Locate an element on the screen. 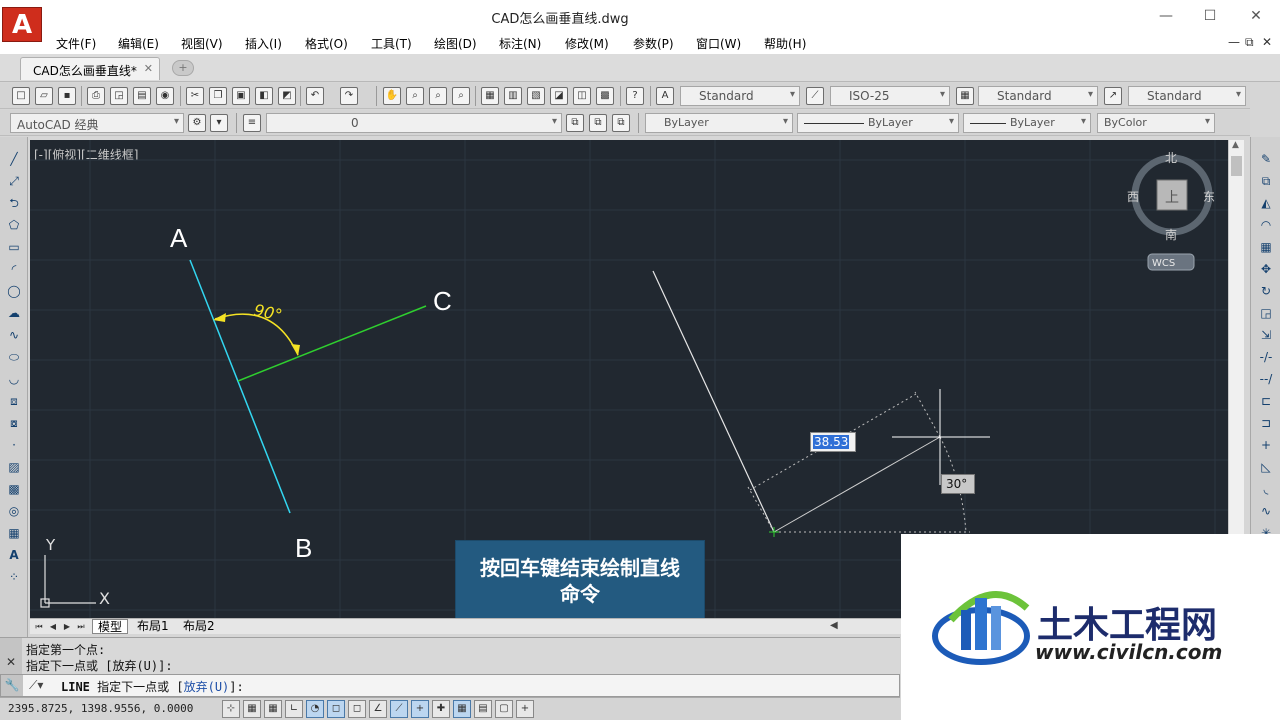  doc-close-button: ✕ is located at coordinates (1267, 42).